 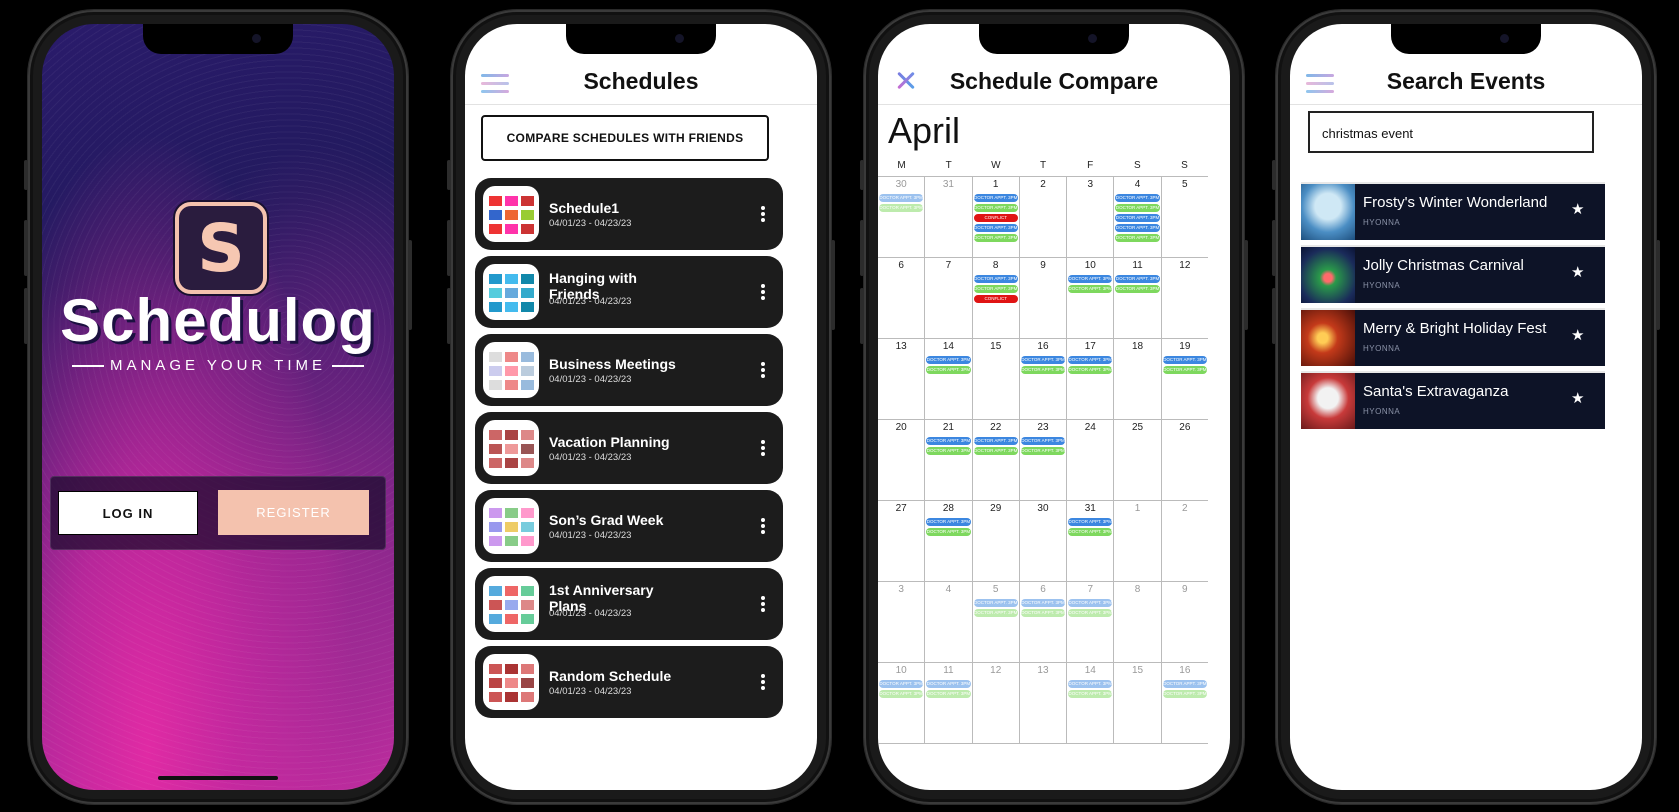 What do you see at coordinates (996, 460) in the screenshot?
I see `calendar-day: 22 DOCTOR APPT. 3PM DOCTOR APPT. 3PM` at bounding box center [996, 460].